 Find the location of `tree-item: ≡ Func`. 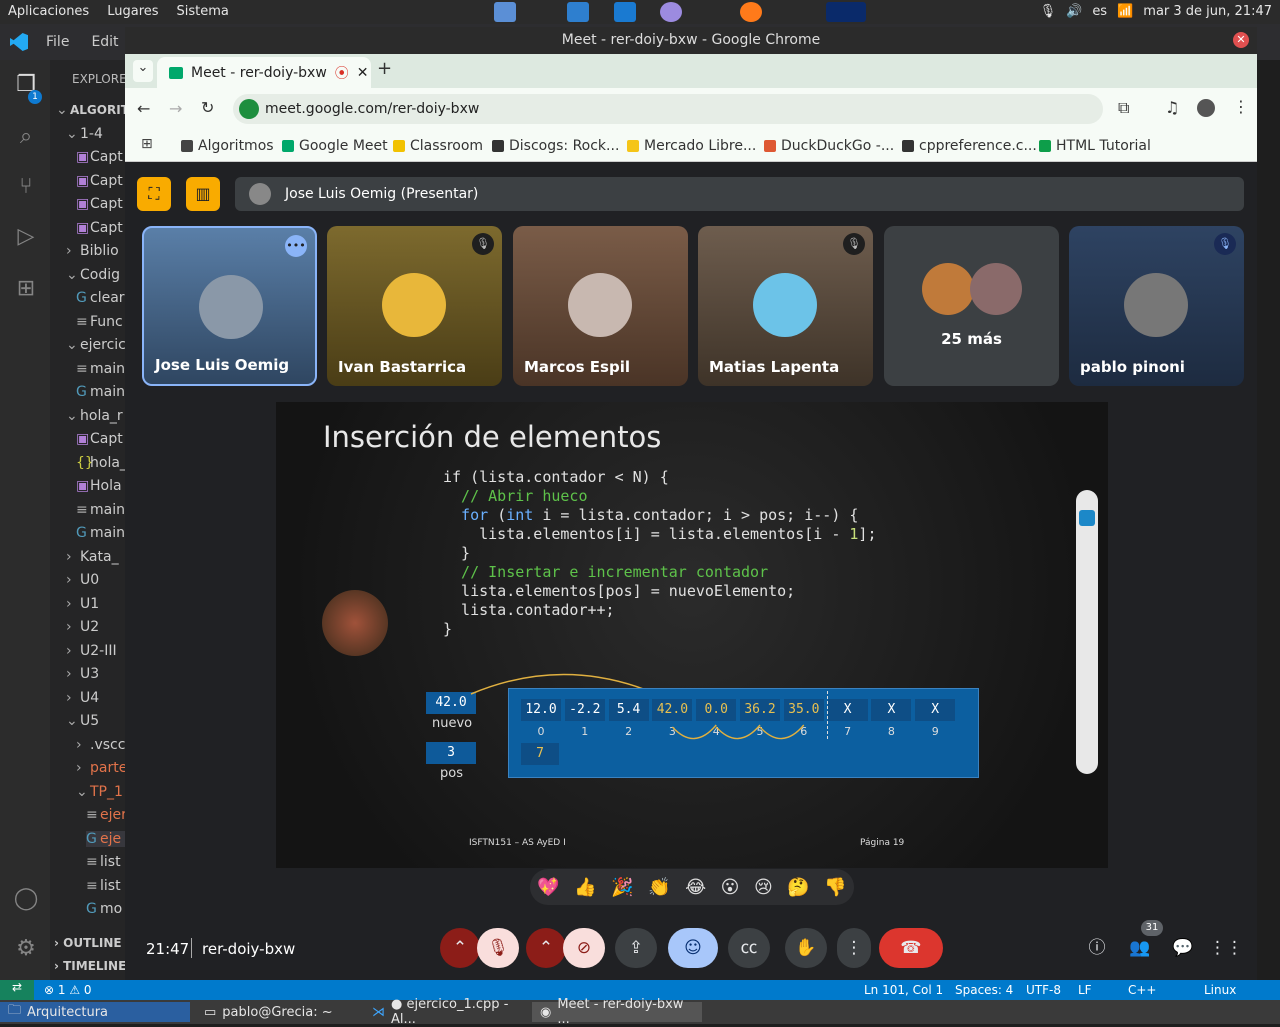

tree-item: ≡ Func is located at coordinates (101, 322).